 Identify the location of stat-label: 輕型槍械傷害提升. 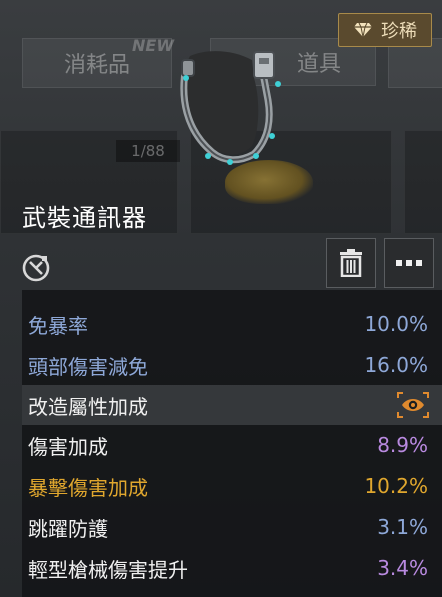
(108, 569).